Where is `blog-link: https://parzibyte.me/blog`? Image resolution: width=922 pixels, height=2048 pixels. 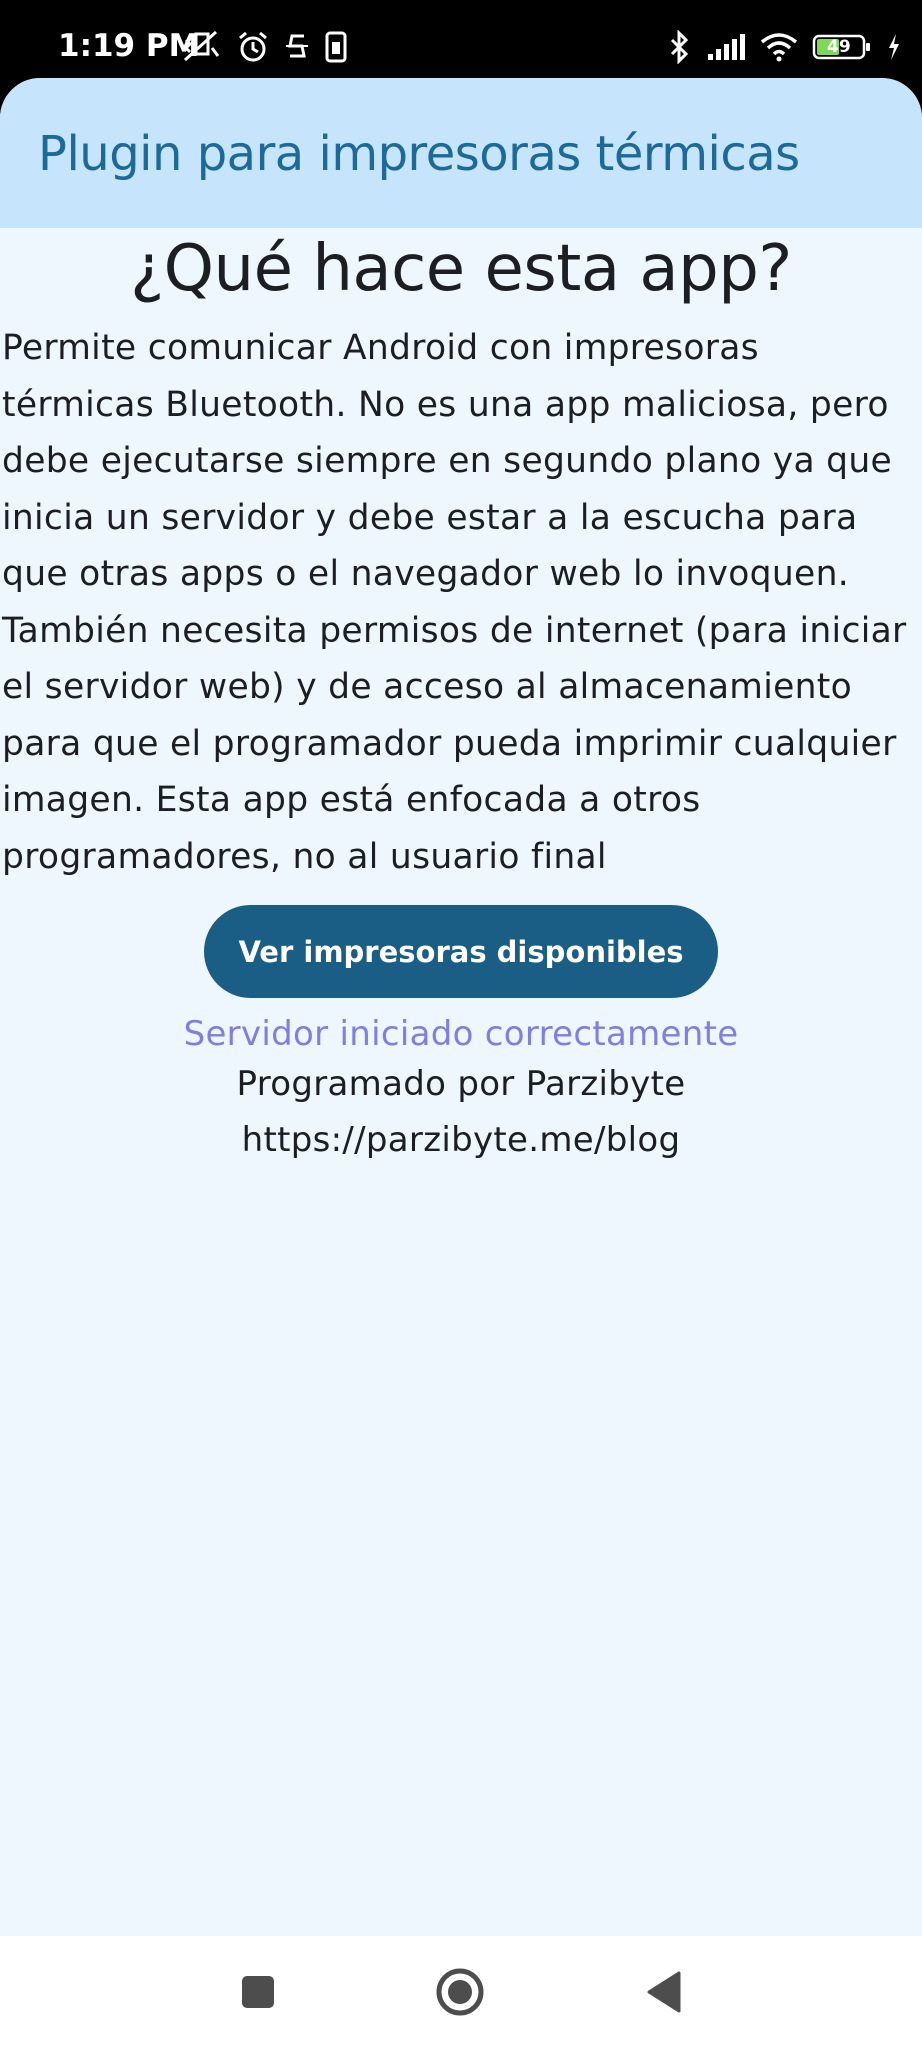
blog-link: https://parzibyte.me/blog is located at coordinates (461, 1140).